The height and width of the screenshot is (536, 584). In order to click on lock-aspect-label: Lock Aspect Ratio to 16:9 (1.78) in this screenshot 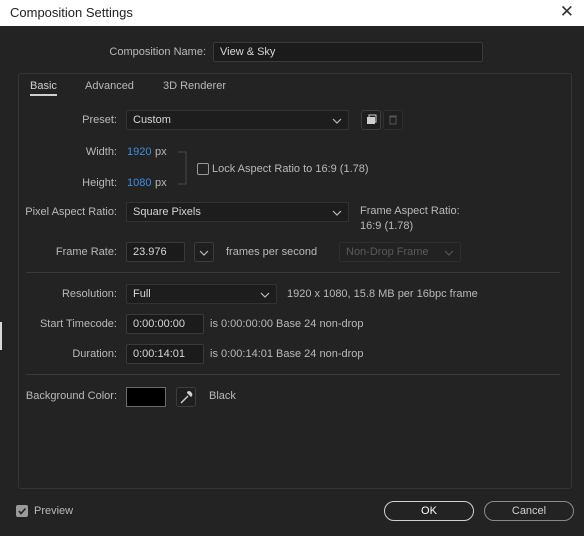, I will do `click(290, 169)`.